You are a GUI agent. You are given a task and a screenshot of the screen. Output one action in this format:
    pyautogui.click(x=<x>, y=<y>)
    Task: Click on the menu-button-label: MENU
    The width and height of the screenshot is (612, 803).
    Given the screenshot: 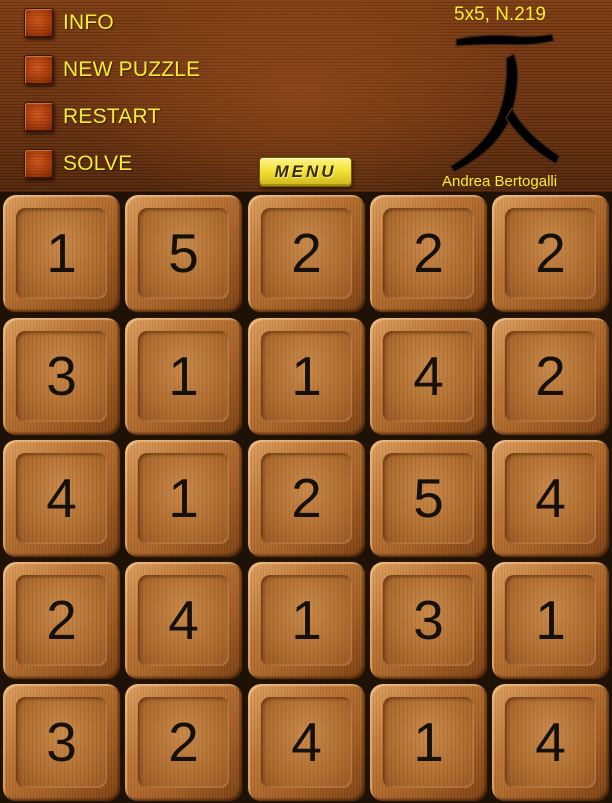 What is the action you would take?
    pyautogui.click(x=305, y=171)
    